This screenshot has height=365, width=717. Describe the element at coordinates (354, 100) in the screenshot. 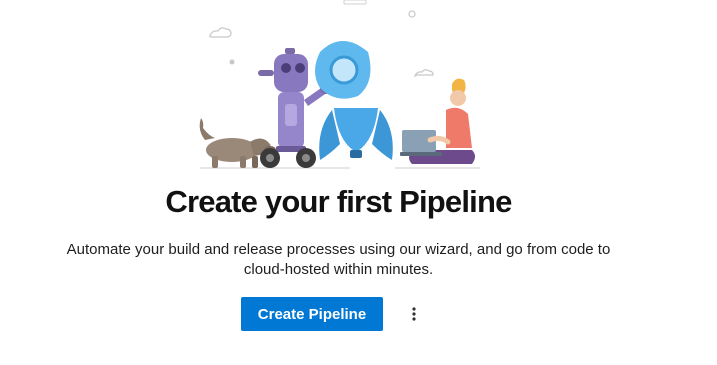

I see `rocket-icon` at that location.